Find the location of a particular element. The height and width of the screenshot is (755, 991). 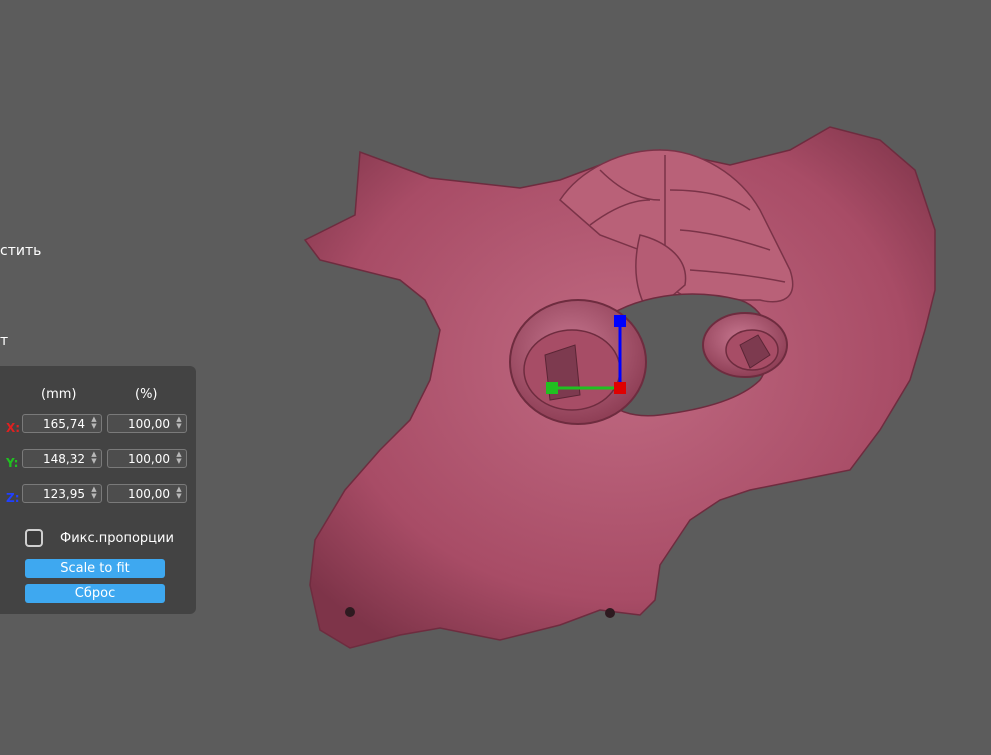

y-mm-value: 148,32 is located at coordinates (64, 459).